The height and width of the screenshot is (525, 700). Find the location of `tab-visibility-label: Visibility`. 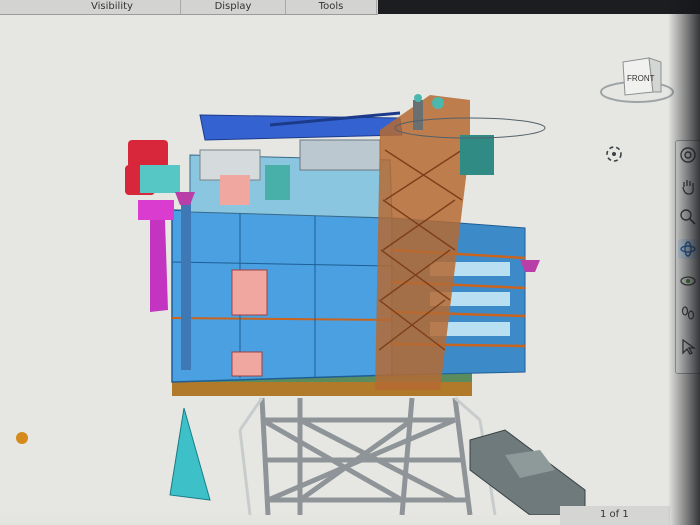

tab-visibility-label: Visibility is located at coordinates (112, 6).